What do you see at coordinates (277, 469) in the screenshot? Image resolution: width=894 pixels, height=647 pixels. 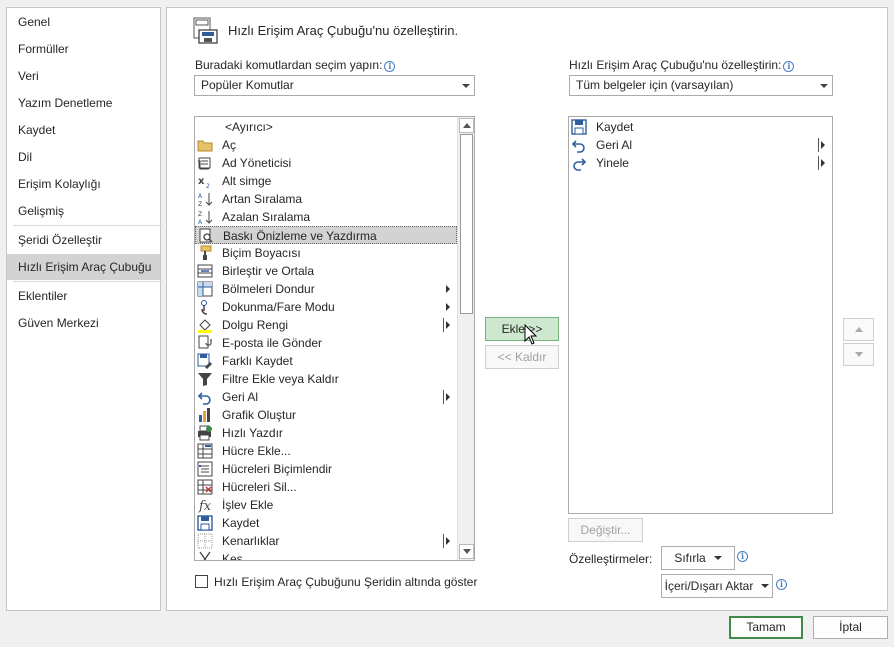 I see `command-list-item-label: Hücreleri Biçimlendir` at bounding box center [277, 469].